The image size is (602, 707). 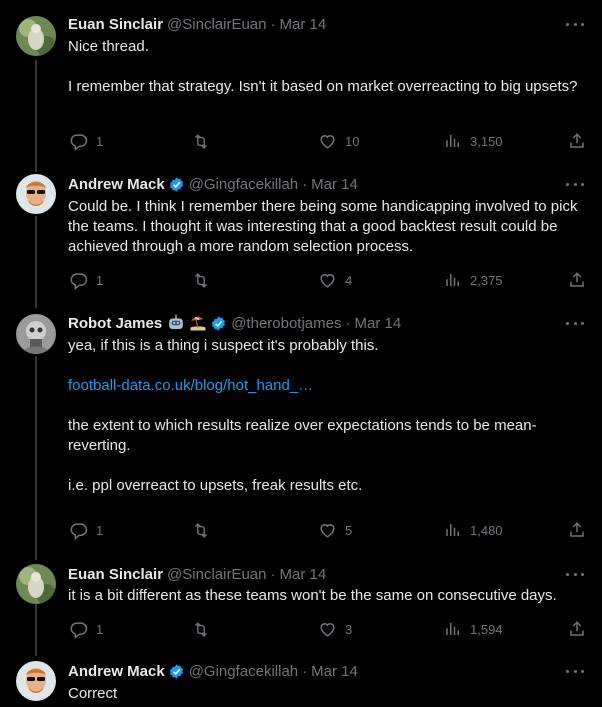 What do you see at coordinates (338, 141) in the screenshot?
I see `like-button: 10` at bounding box center [338, 141].